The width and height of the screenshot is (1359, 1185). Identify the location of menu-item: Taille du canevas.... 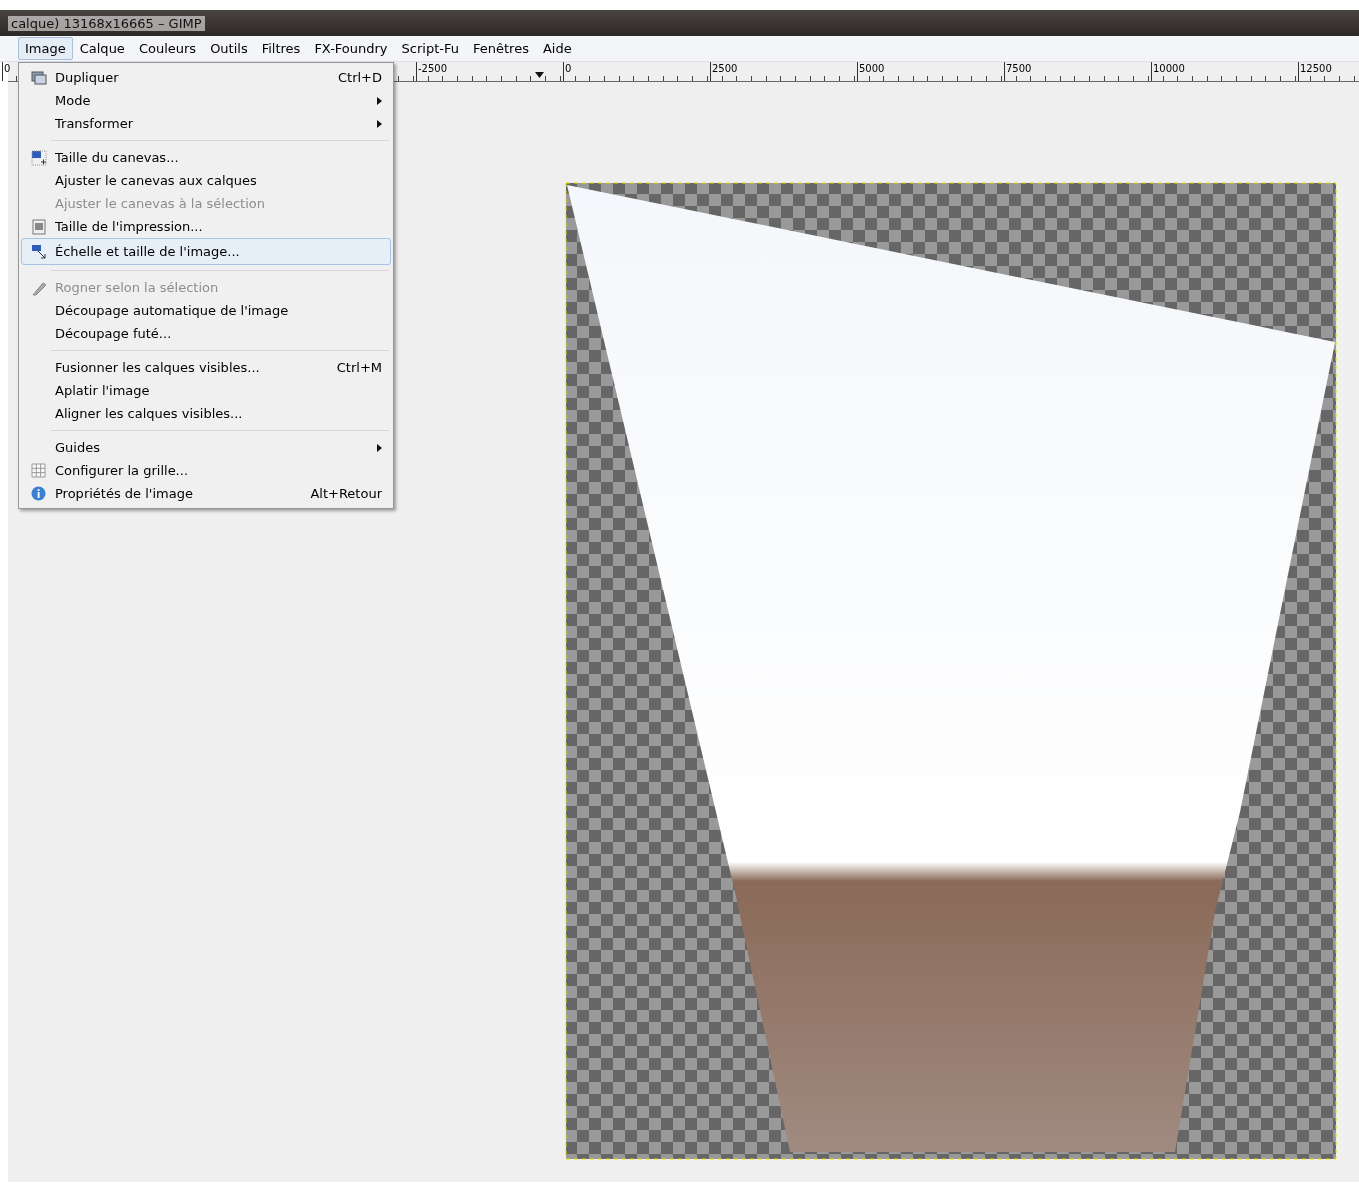
(206, 157).